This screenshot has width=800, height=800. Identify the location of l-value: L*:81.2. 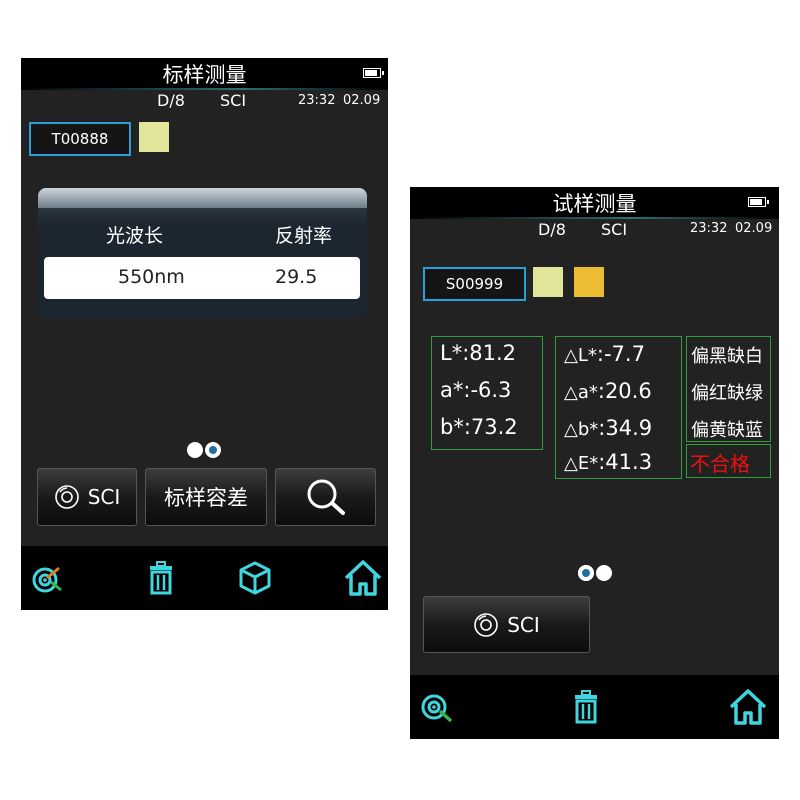
(478, 353).